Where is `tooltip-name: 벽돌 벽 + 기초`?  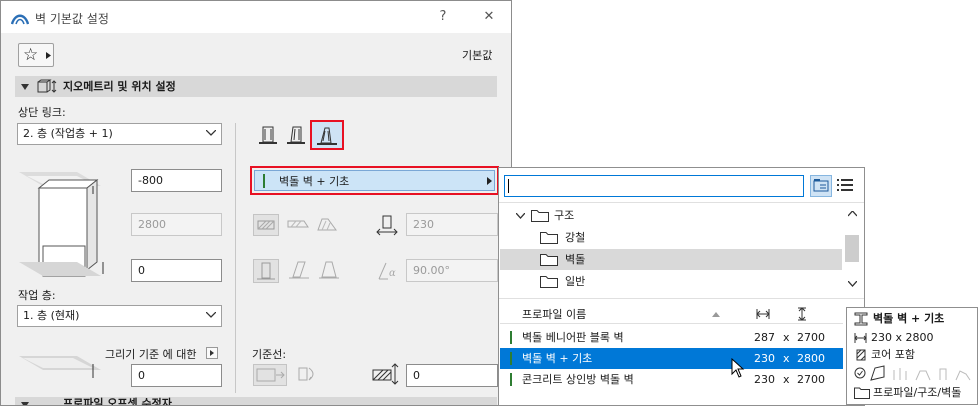
tooltip-name: 벽돌 벽 + 기초 is located at coordinates (909, 318).